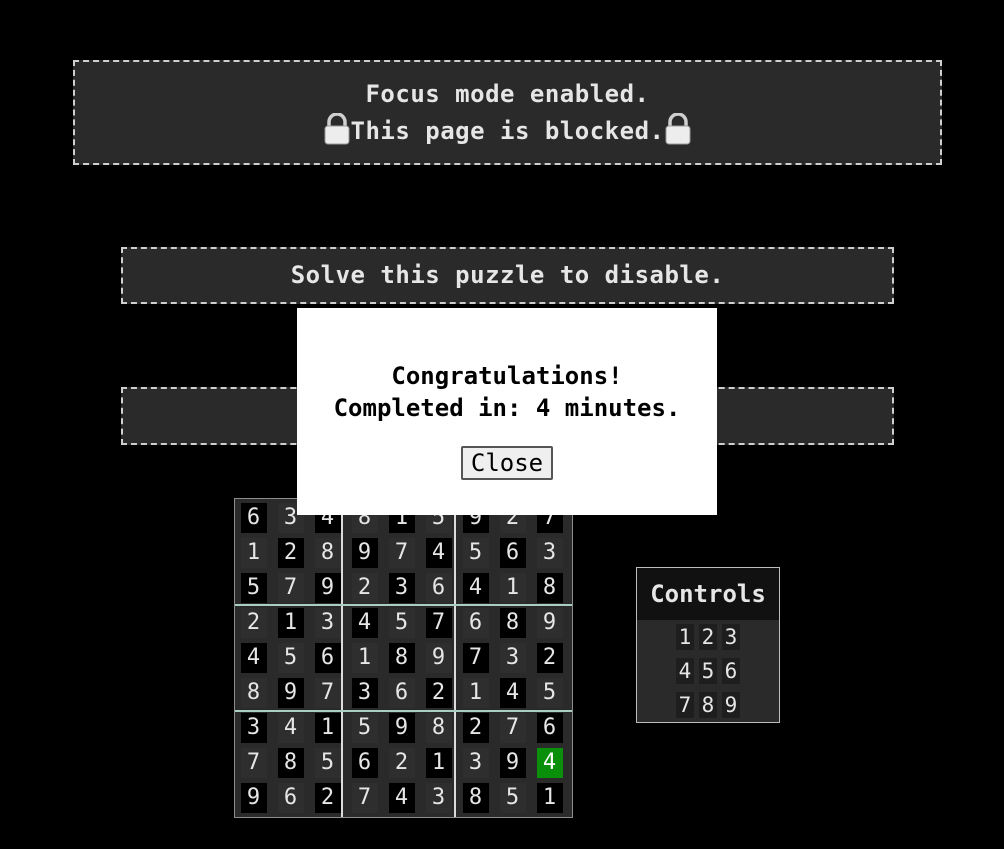 The width and height of the screenshot is (1004, 849). I want to click on close-button: Close, so click(507, 463).